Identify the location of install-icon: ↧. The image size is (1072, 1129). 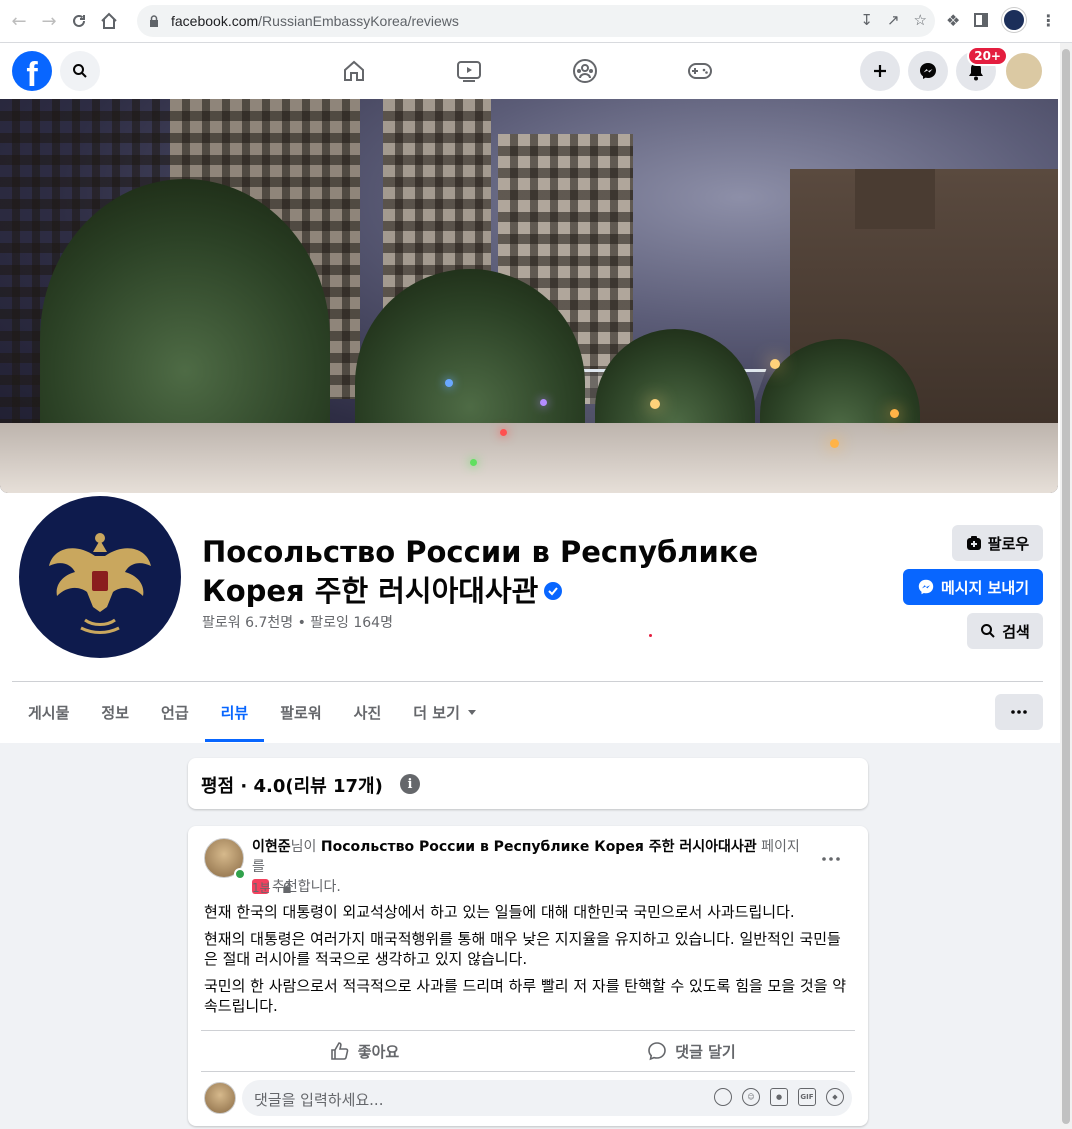
(866, 20).